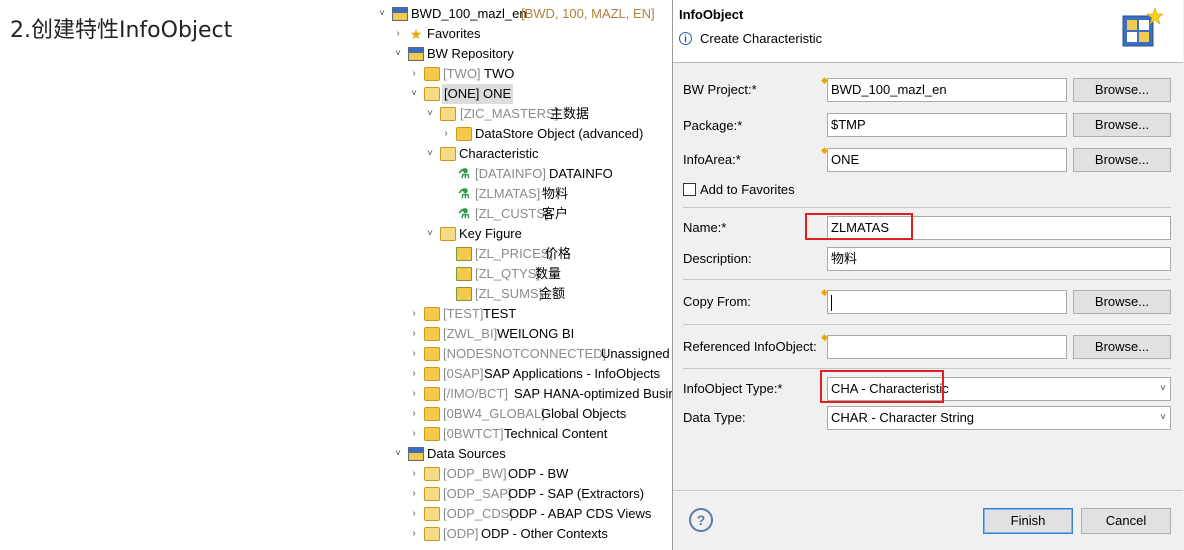  I want to click on name-label: Name:*, so click(705, 227).